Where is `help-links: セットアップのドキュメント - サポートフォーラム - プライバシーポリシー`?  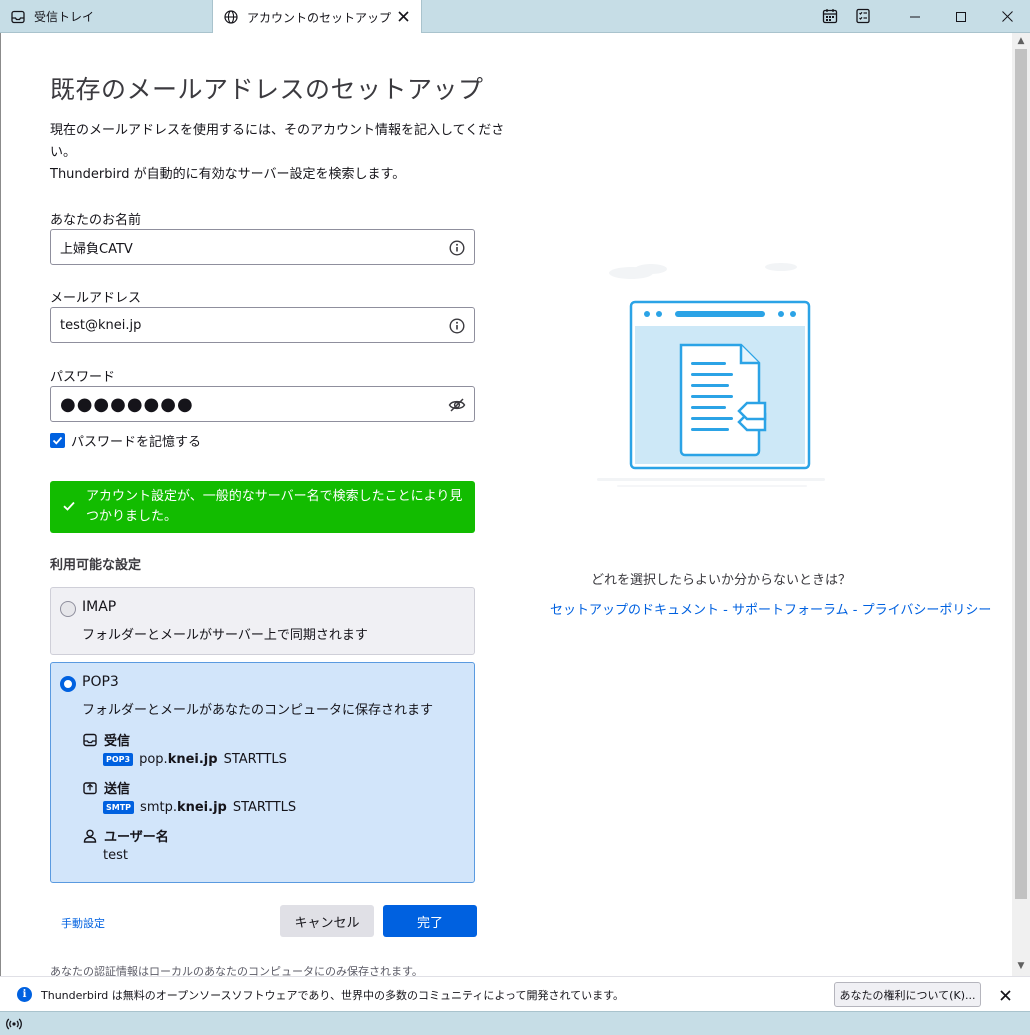
help-links: セットアップのドキュメント - サポートフォーラム - プライバシーポリシー is located at coordinates (770, 608).